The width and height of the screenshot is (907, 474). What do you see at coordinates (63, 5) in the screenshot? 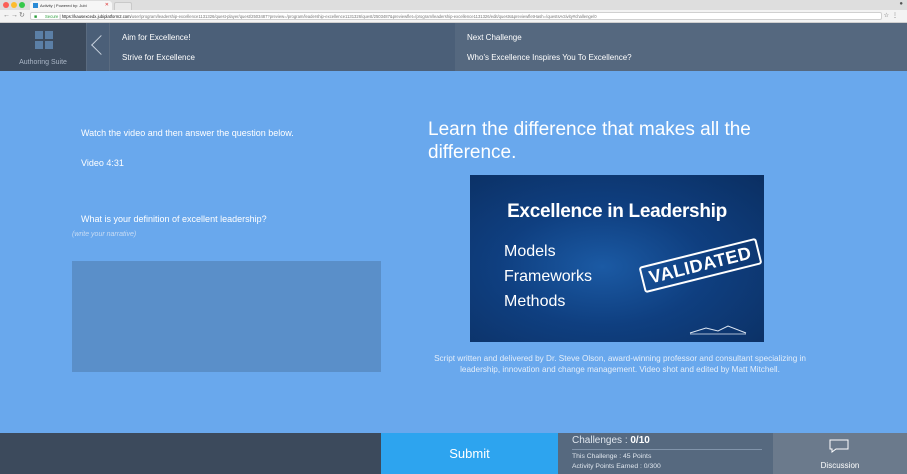
I see `tab-title: Activity | Powered by: Jubi` at bounding box center [63, 5].